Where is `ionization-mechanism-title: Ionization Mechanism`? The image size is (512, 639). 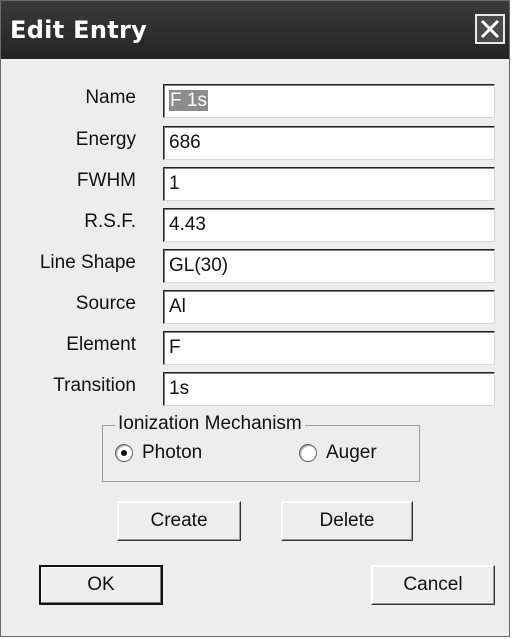 ionization-mechanism-title: Ionization Mechanism is located at coordinates (210, 424).